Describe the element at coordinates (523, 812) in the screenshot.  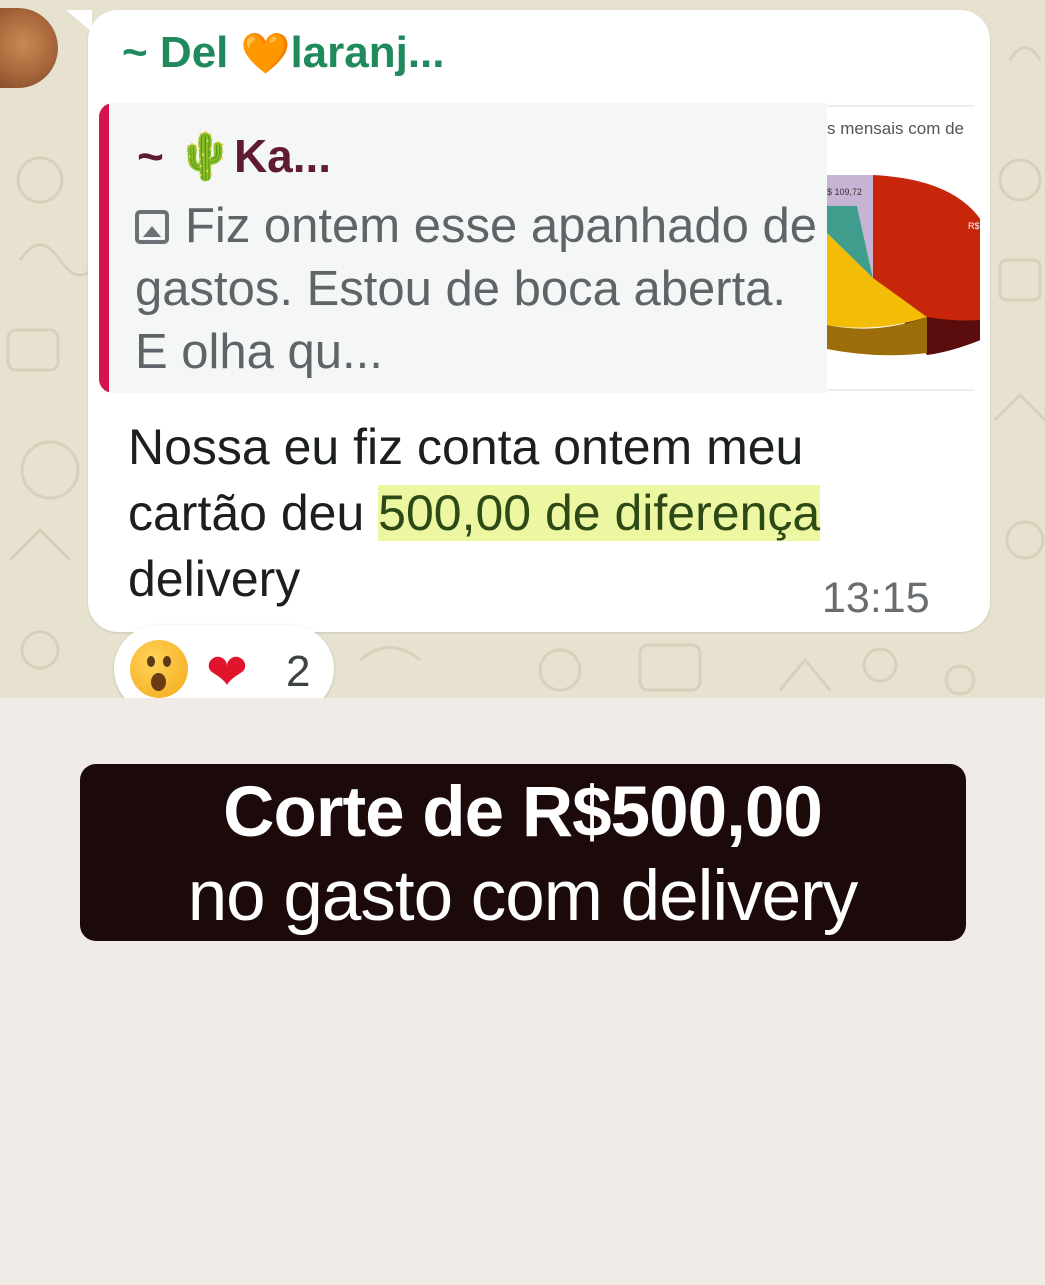
I see `caption-headline: Corte de R$500,00` at that location.